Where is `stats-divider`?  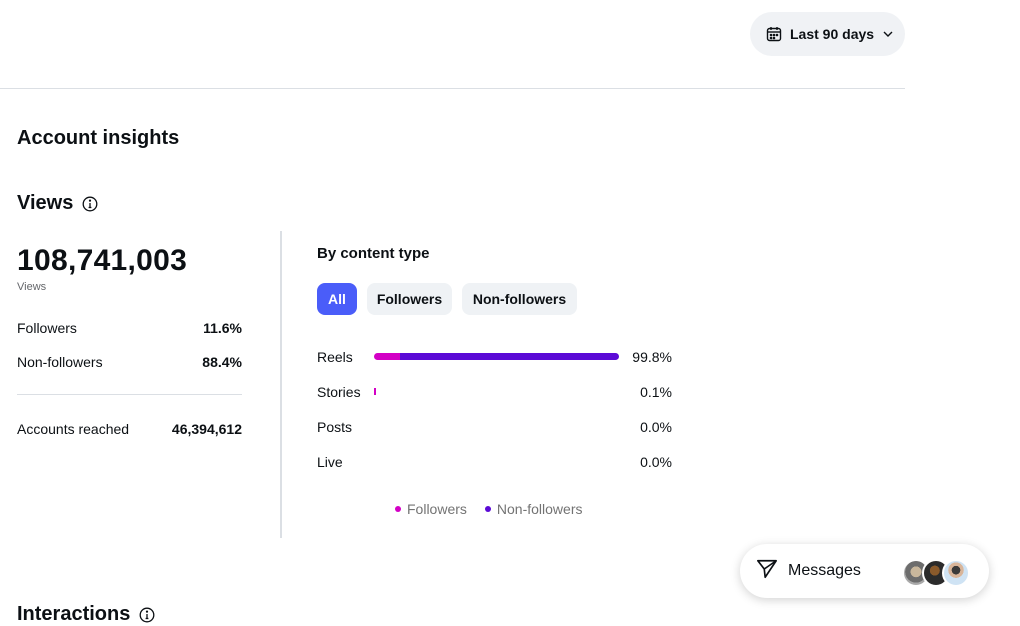
stats-divider is located at coordinates (129, 394).